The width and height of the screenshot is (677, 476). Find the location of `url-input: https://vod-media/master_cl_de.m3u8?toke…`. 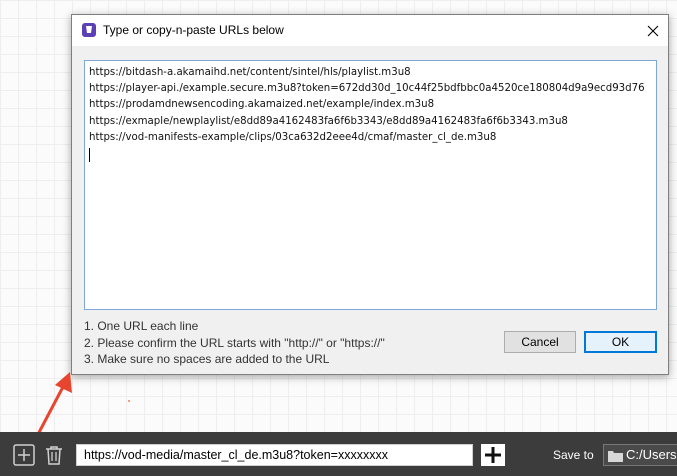

url-input: https://vod-media/master_cl_de.m3u8?toke… is located at coordinates (274, 455).